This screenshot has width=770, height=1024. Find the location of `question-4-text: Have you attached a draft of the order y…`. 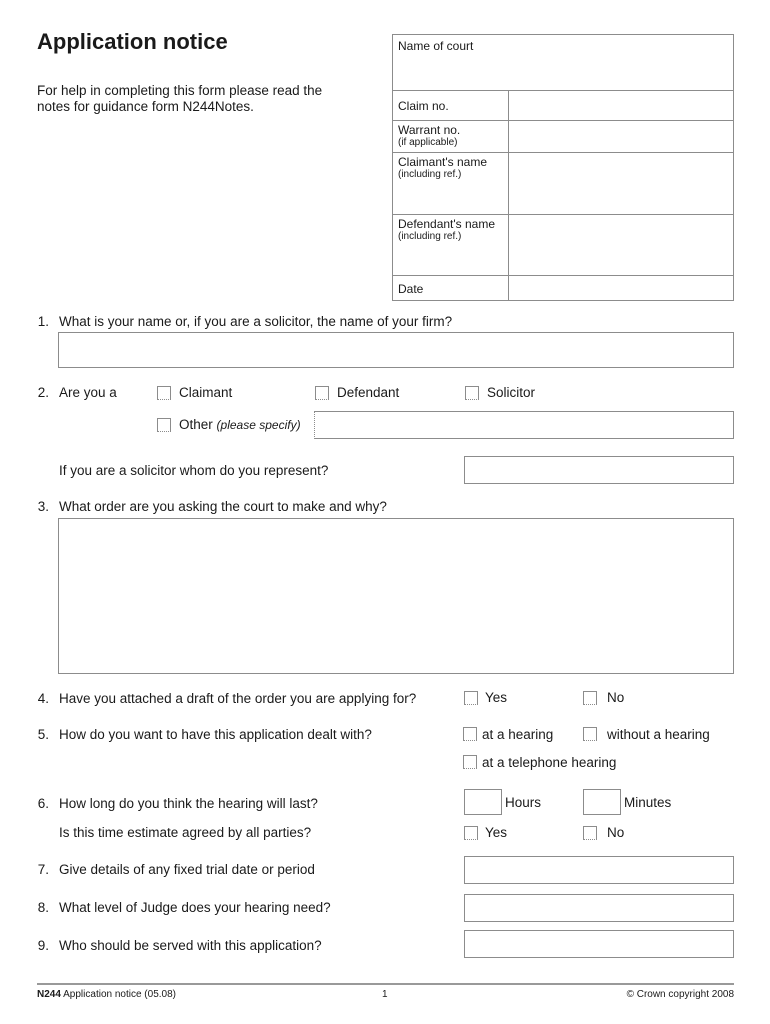

question-4-text: Have you attached a draft of the order y… is located at coordinates (238, 698).